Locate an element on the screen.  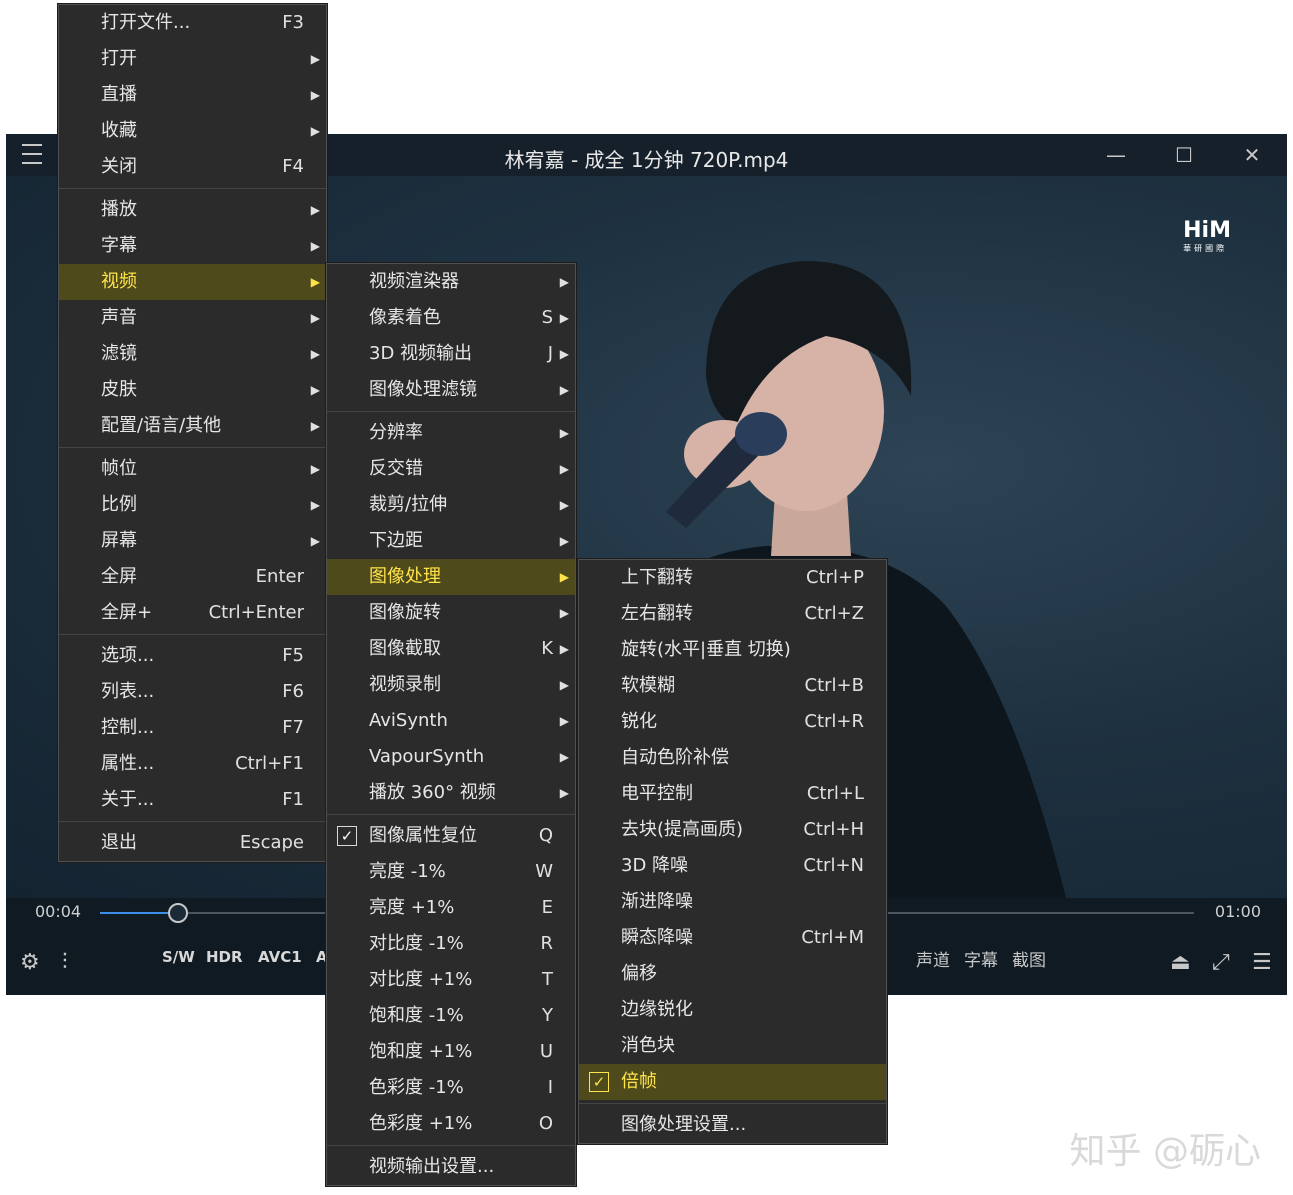
menu2-item-0: 视频渲染器 ▶ is located at coordinates (451, 282).